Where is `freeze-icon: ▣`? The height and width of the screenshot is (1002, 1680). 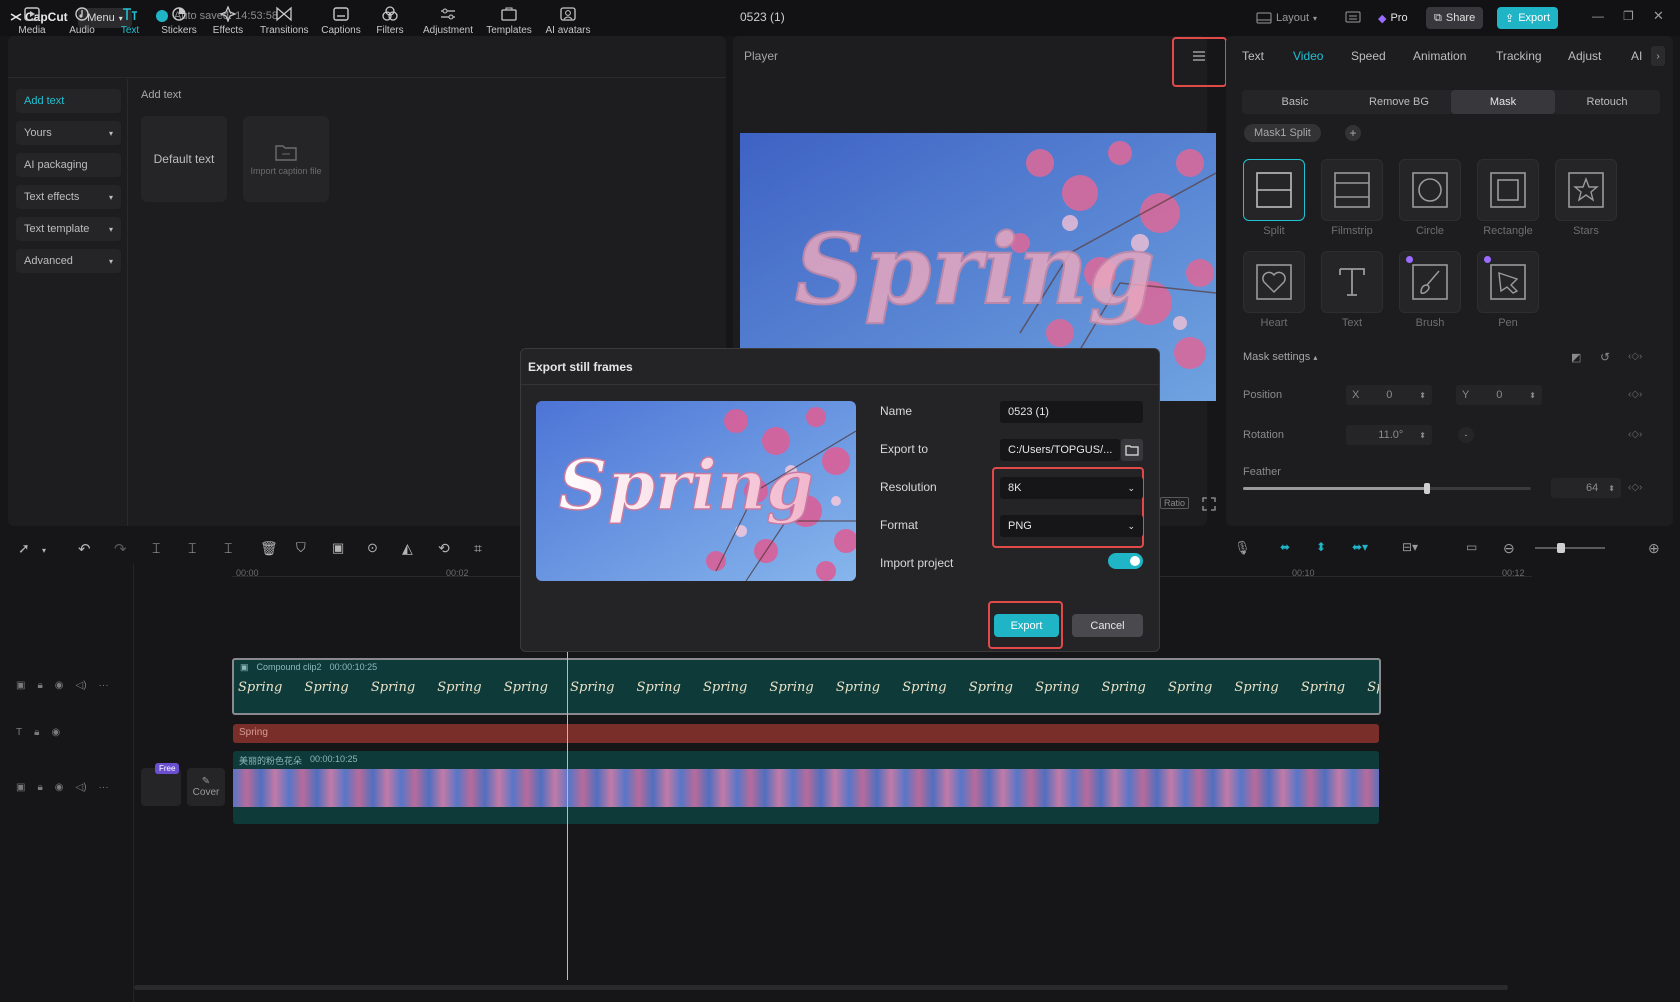
freeze-icon: ▣ is located at coordinates (338, 548).